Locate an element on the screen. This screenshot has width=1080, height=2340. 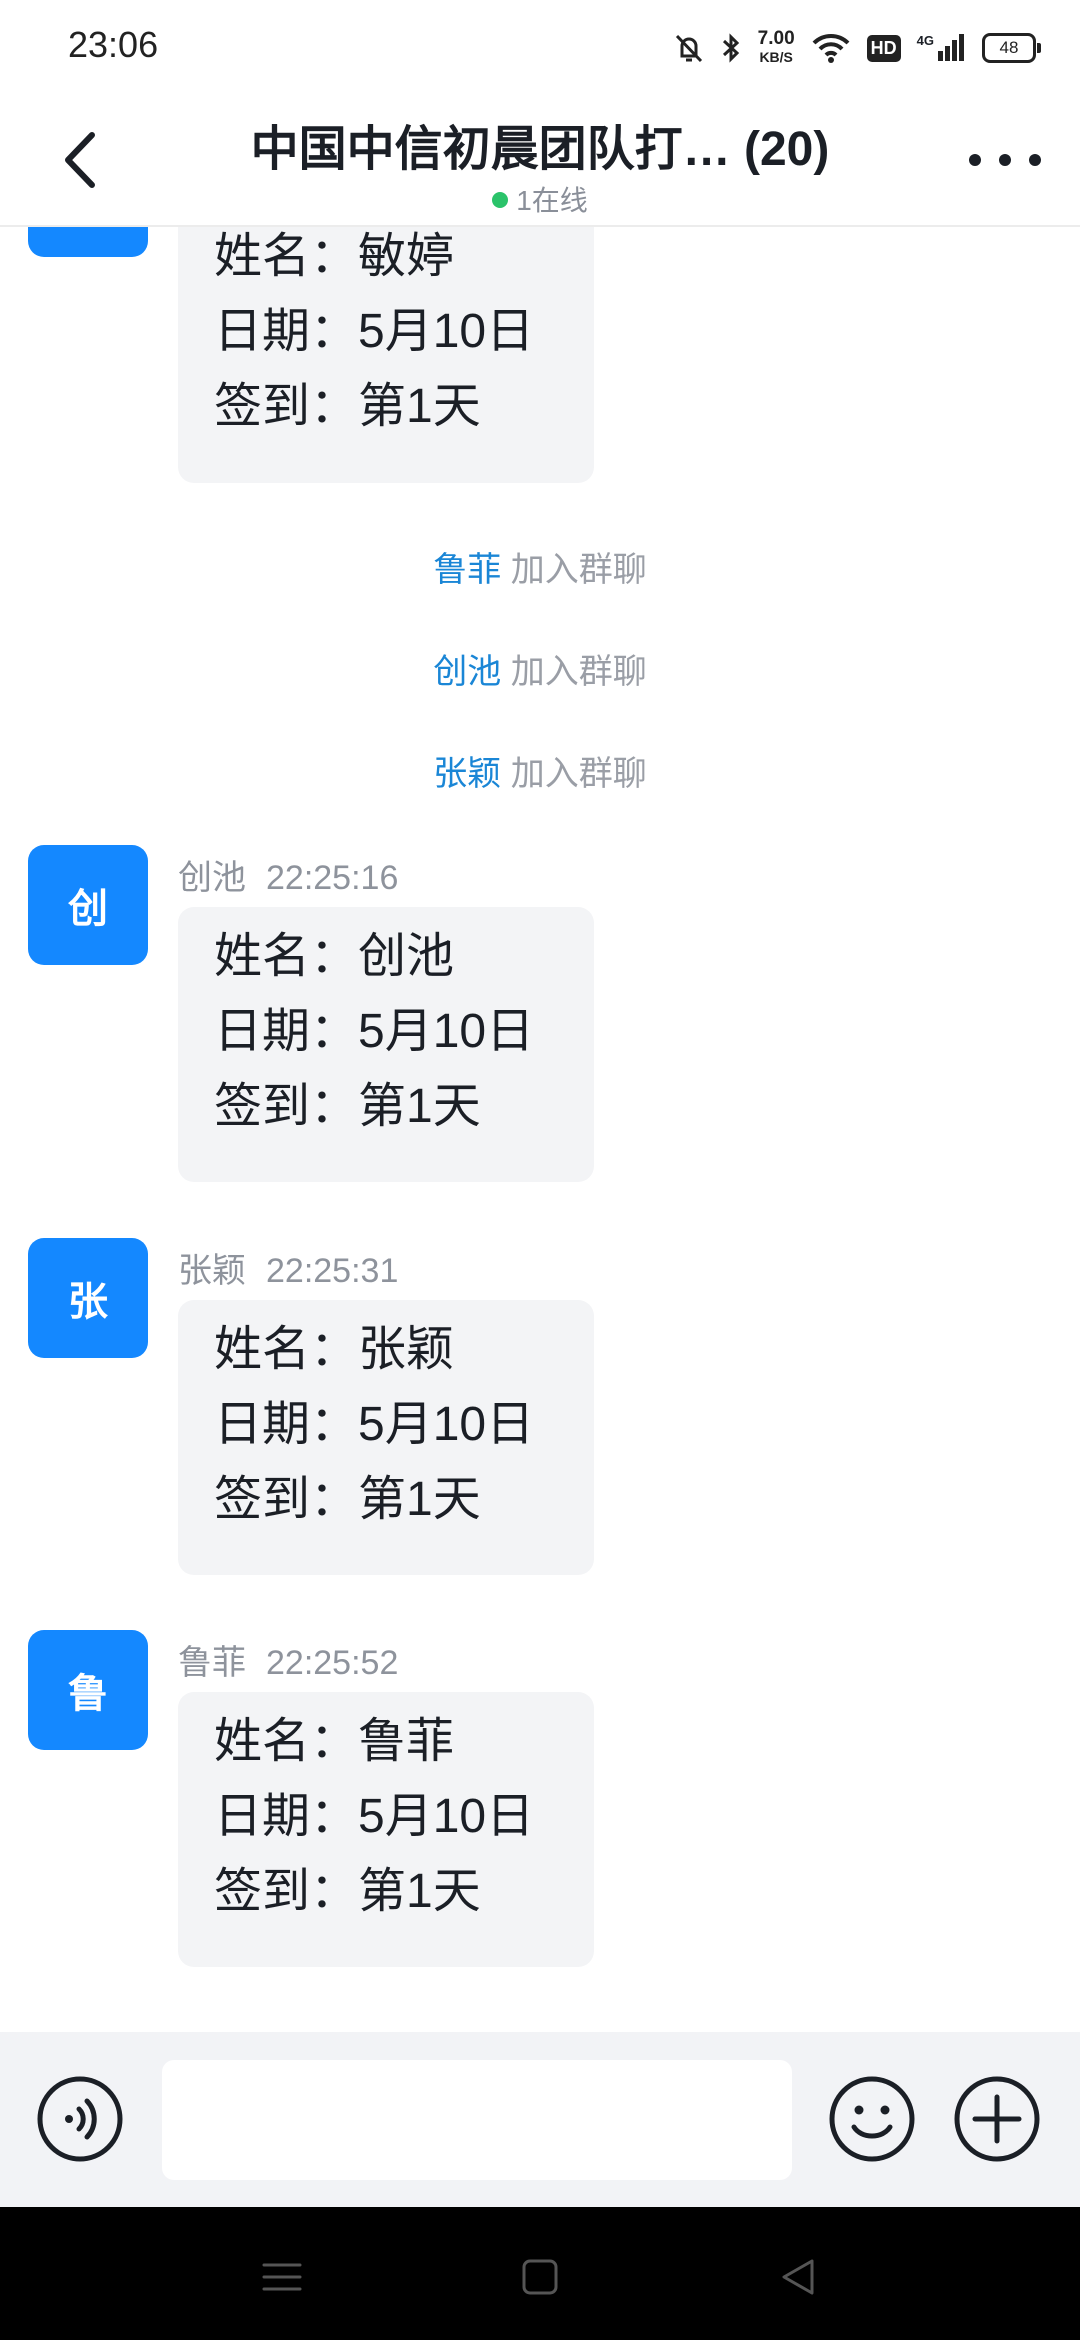
voice-icon is located at coordinates (80, 2119).